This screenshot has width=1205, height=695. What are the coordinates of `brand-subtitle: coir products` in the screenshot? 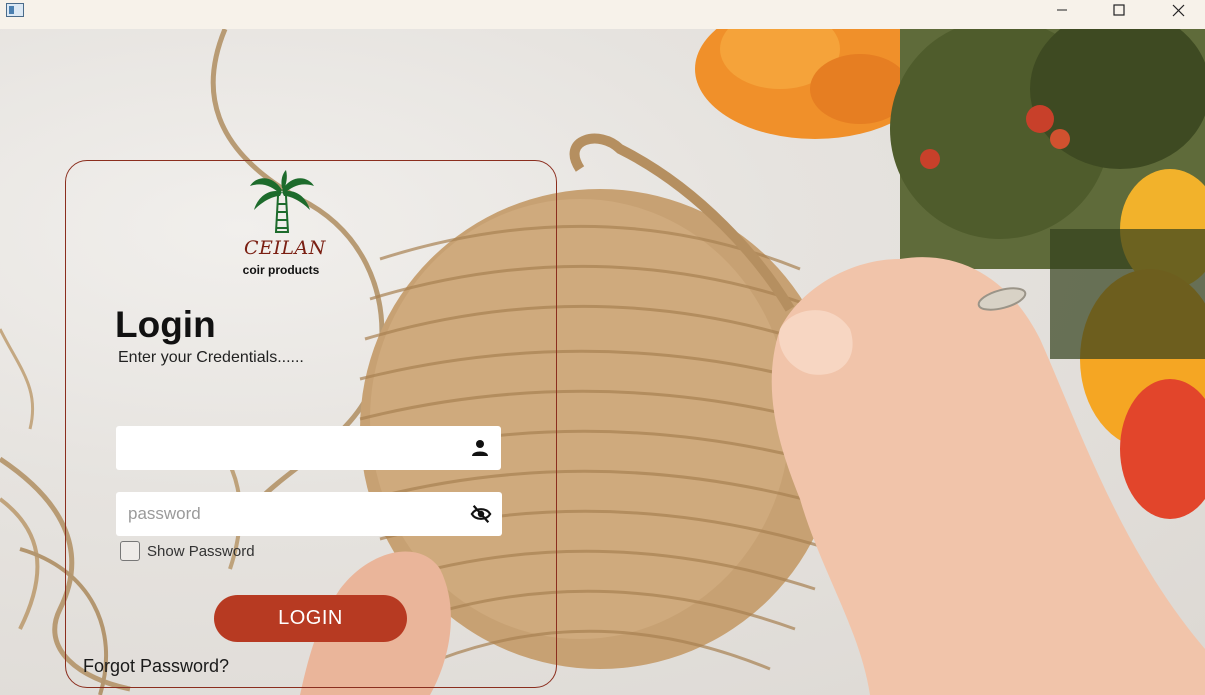 It's located at (281, 270).